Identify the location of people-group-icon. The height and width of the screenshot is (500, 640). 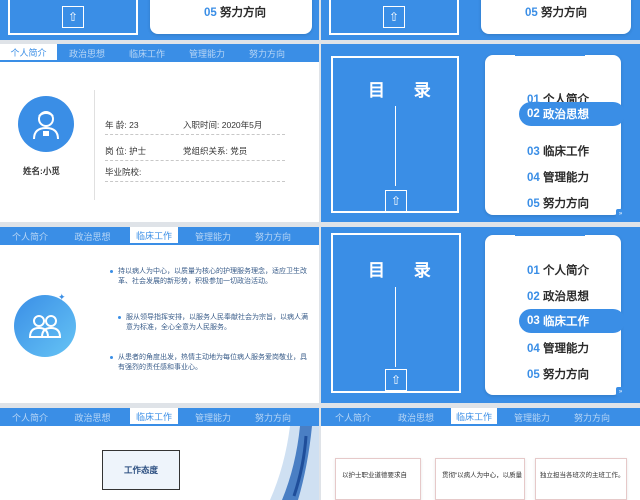
(45, 326).